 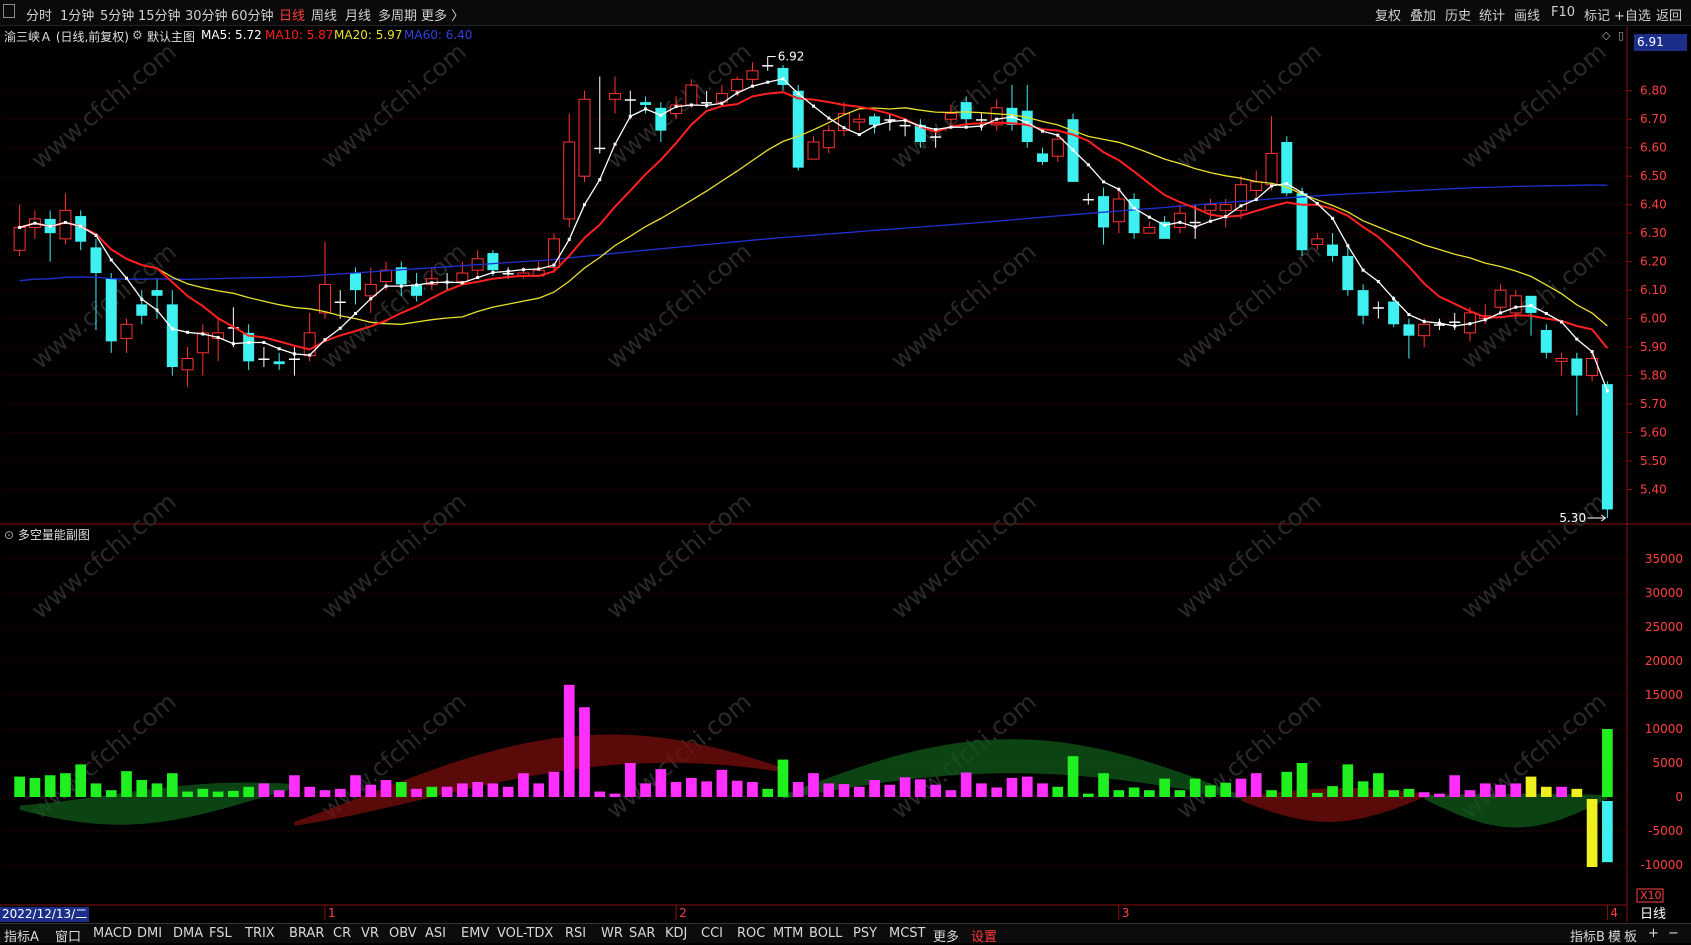 What do you see at coordinates (370, 933) in the screenshot?
I see `indicator-tab: VR` at bounding box center [370, 933].